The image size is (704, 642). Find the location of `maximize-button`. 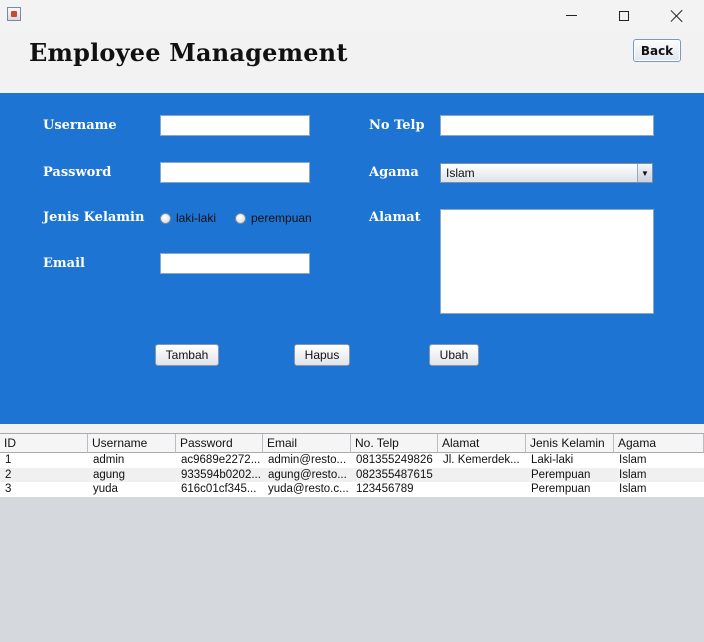

maximize-button is located at coordinates (624, 15).